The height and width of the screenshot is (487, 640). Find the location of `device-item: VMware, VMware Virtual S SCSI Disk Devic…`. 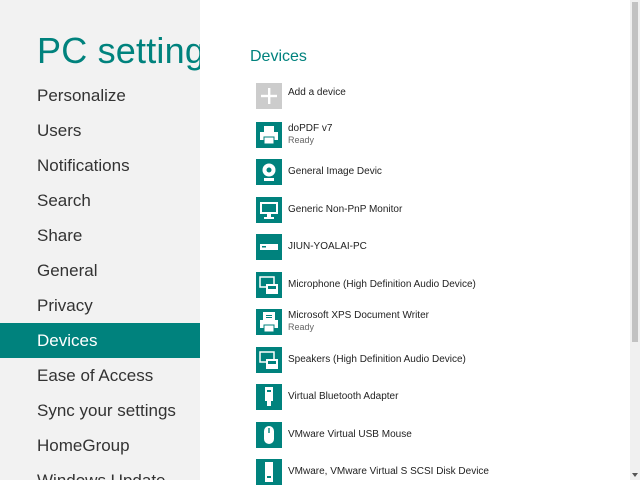

device-item: VMware, VMware Virtual S SCSI Disk Devic… is located at coordinates (426, 473).